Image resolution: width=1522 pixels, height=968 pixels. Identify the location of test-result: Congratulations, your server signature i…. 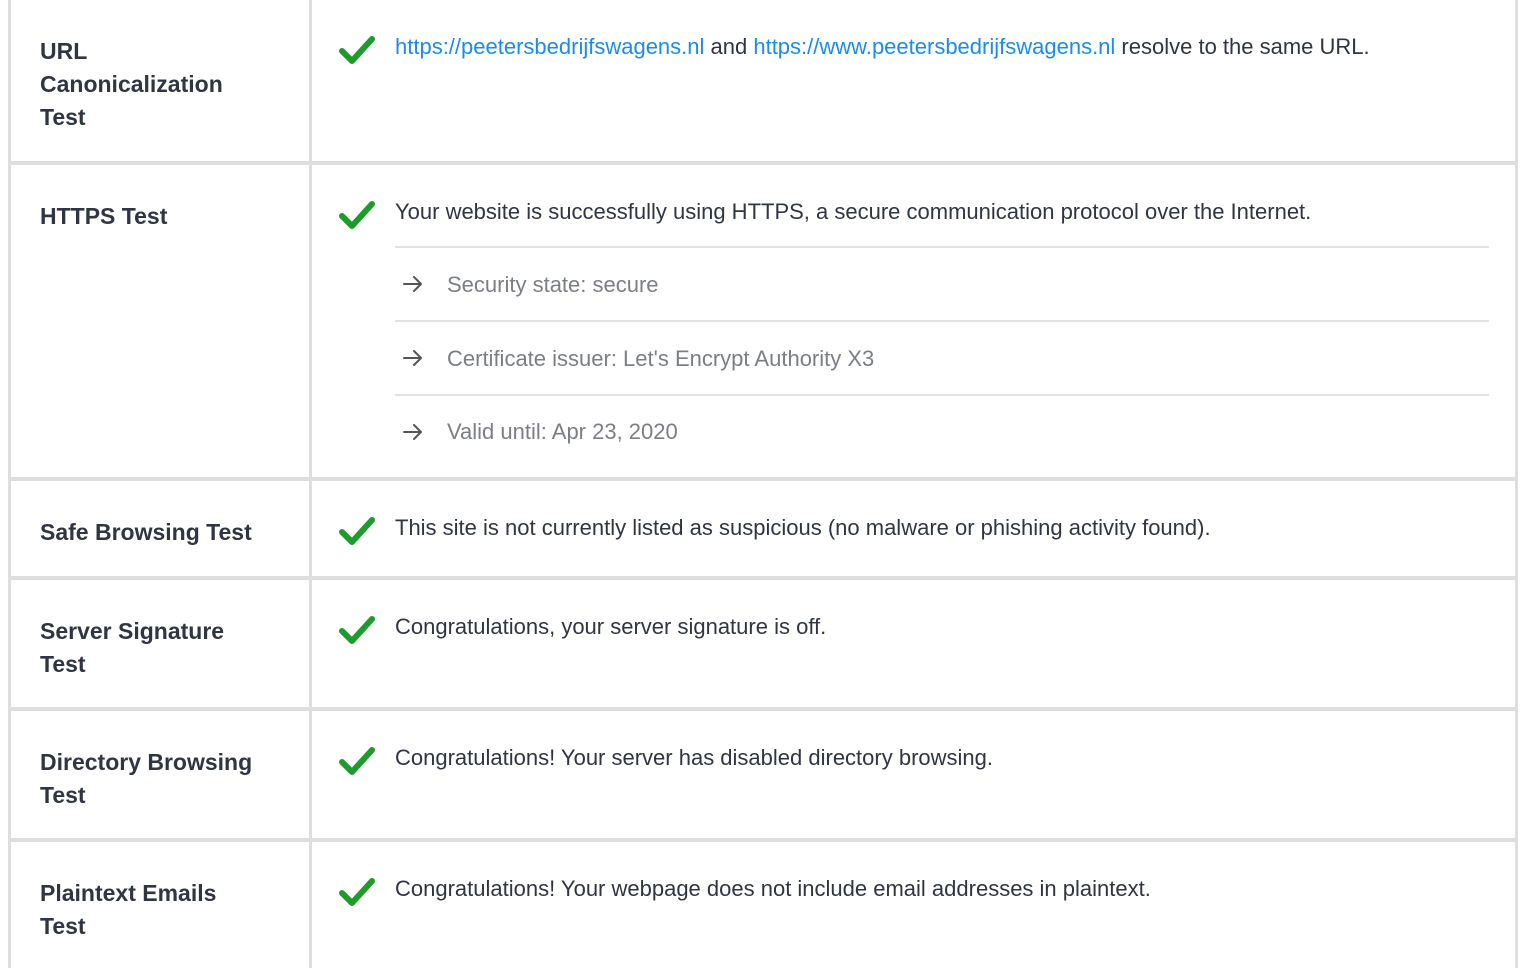
(913, 643).